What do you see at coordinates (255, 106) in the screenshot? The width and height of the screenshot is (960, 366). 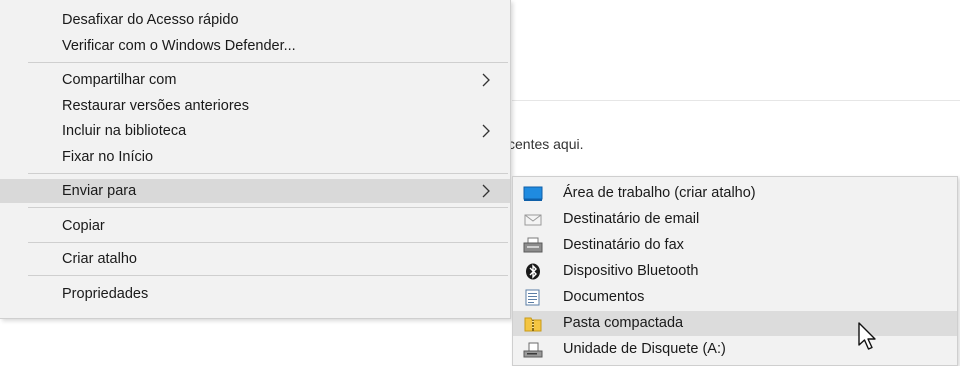 I see `menu-item-restore-versions: Restaurar versões anteriores` at bounding box center [255, 106].